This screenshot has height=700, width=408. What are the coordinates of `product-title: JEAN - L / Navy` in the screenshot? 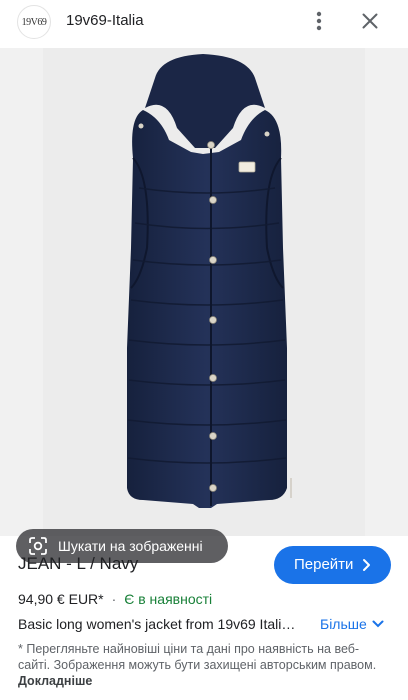 It's located at (78, 563).